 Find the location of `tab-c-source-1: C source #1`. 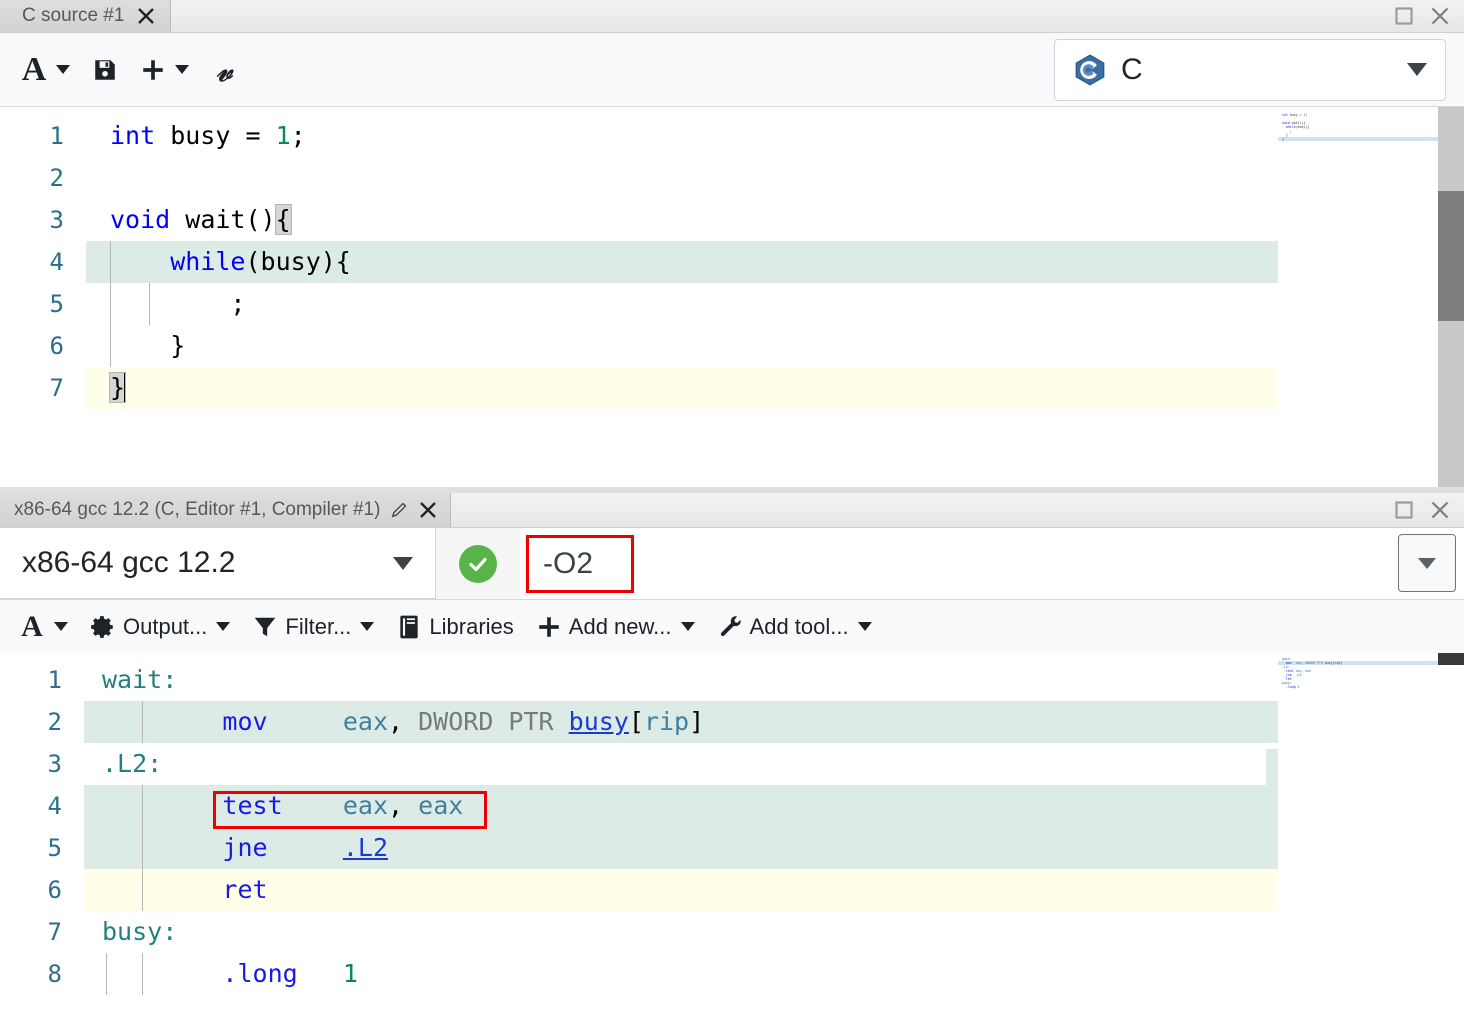

tab-c-source-1: C source #1 is located at coordinates (86, 16).